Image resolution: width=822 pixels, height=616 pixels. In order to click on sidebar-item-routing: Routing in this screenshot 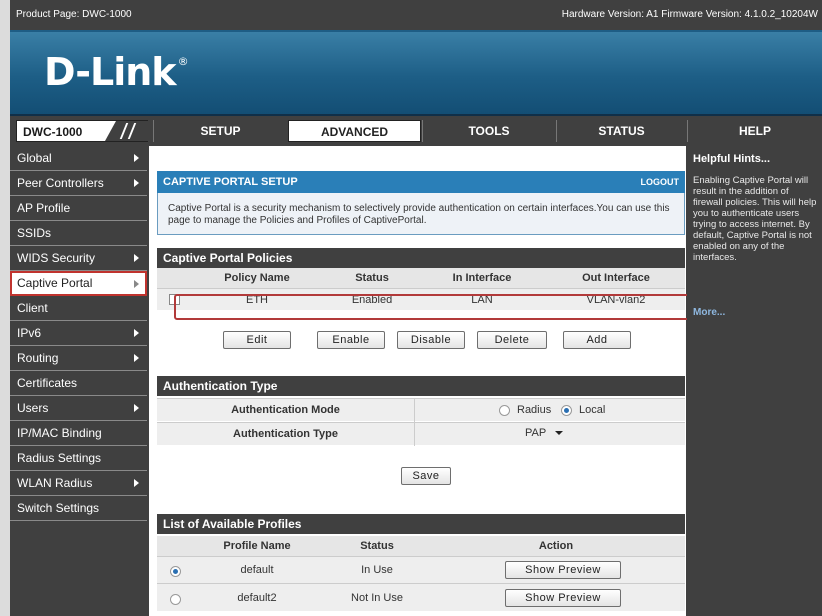, I will do `click(78, 358)`.